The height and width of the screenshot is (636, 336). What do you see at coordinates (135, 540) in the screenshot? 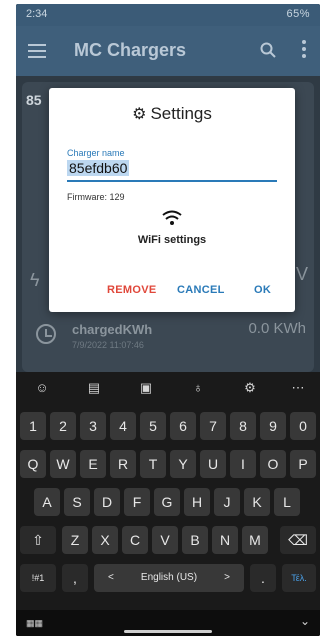
I see `key-c: C` at bounding box center [135, 540].